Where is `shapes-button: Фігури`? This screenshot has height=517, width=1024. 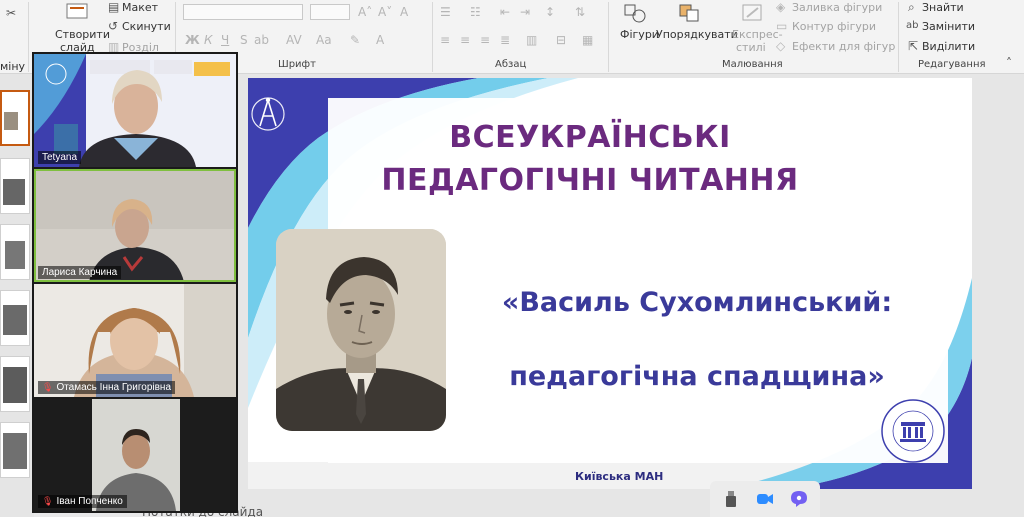
shapes-button: Фігури is located at coordinates (639, 34).